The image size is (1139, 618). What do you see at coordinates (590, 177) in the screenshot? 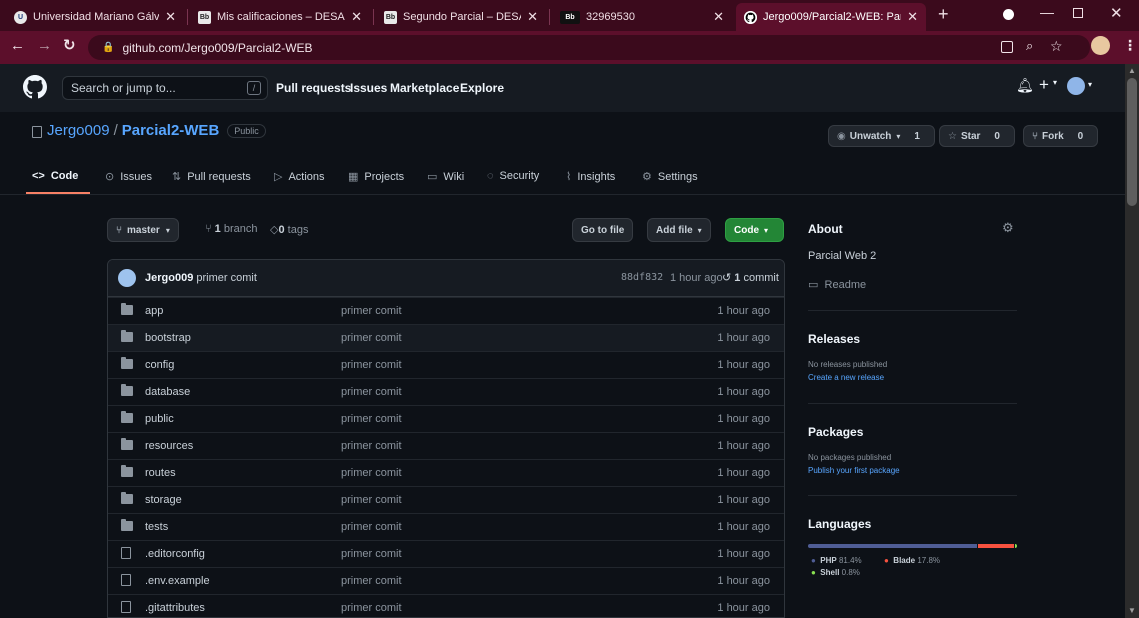
I see `tab-insights: ⌇ Insights` at bounding box center [590, 177].